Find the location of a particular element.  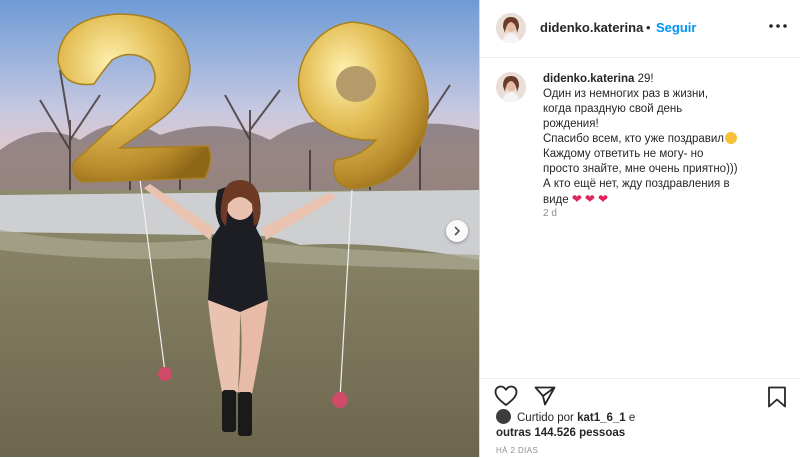

caption-line: Один из немногих раз в жизни, is located at coordinates (626, 94).